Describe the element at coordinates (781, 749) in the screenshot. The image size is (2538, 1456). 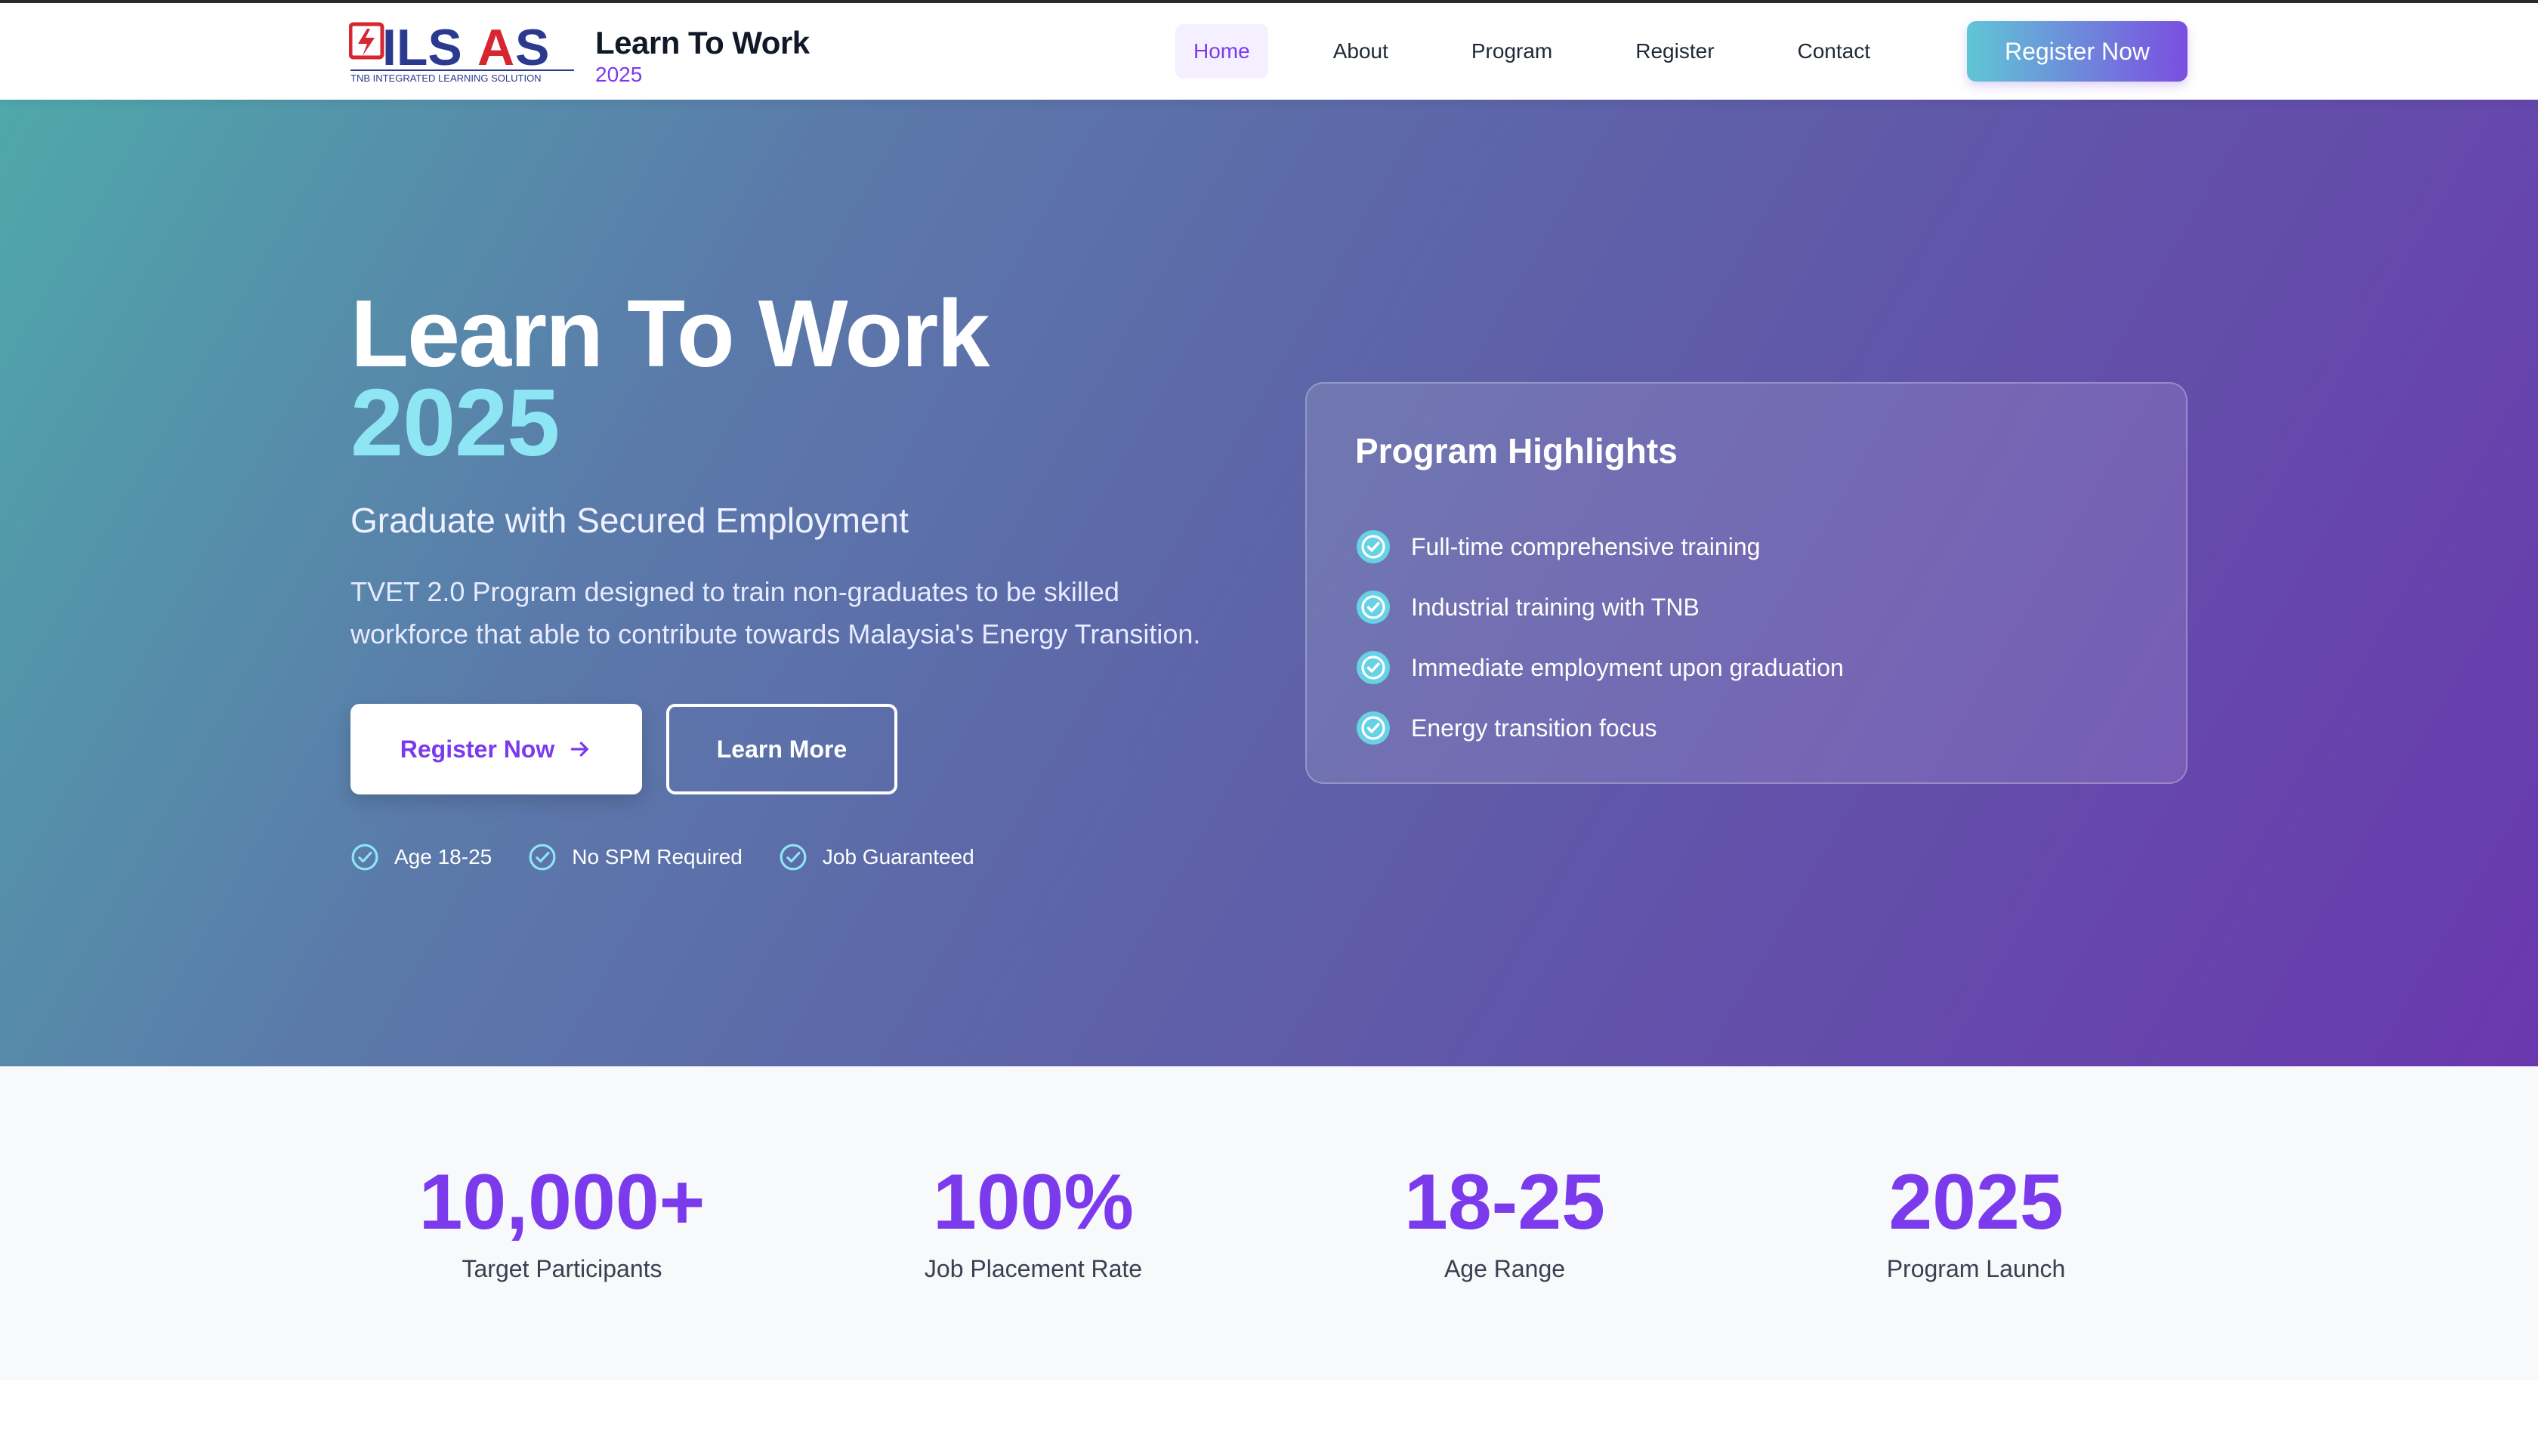
I see `learn-more-button: Learn More` at that location.